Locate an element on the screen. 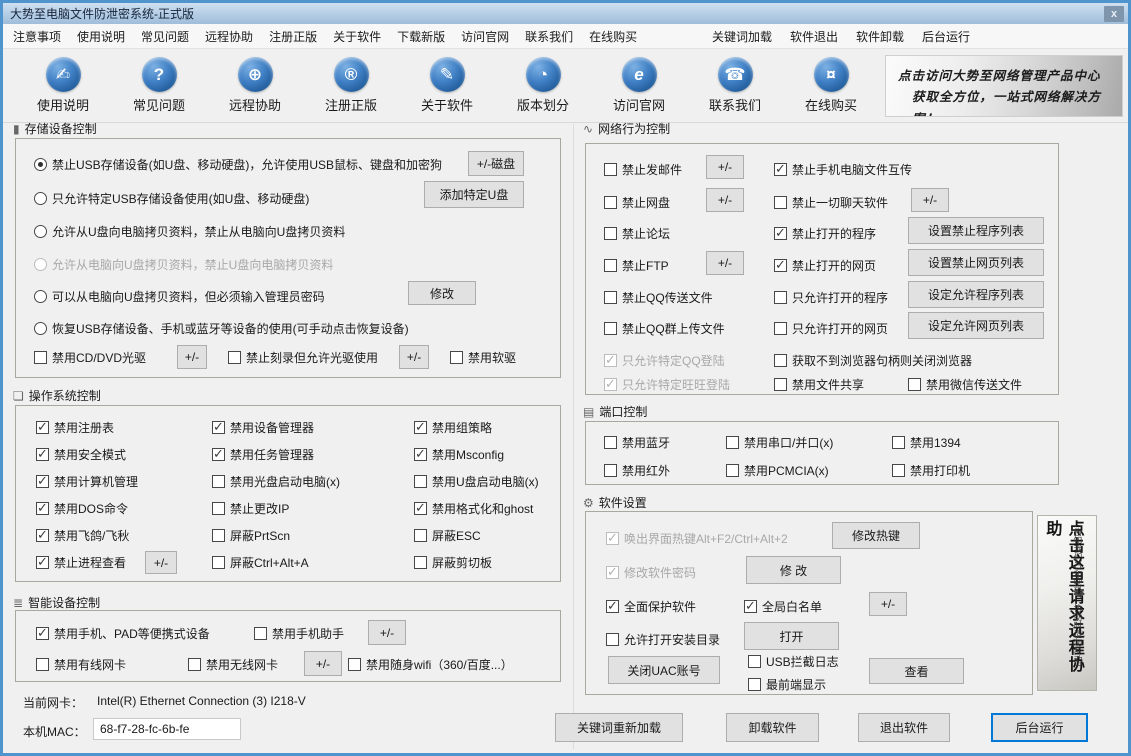  menu-item-3: 常见问题 is located at coordinates (165, 36).